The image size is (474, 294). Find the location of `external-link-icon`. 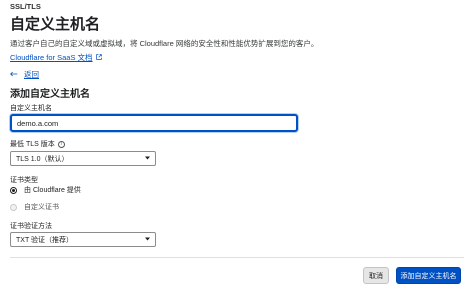

external-link-icon is located at coordinates (98, 57).